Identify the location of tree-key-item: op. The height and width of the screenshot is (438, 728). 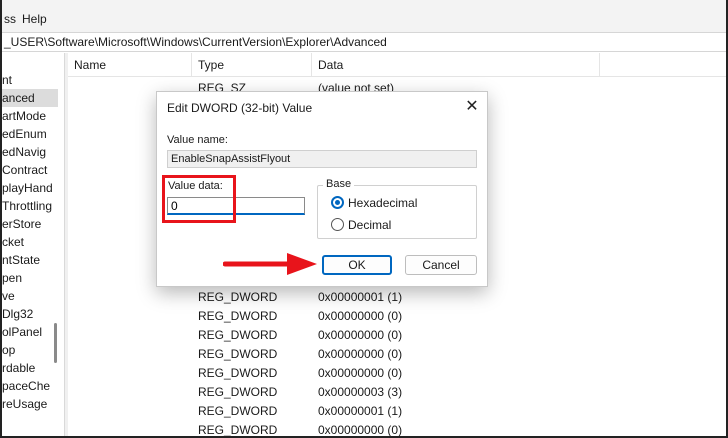
(30, 350).